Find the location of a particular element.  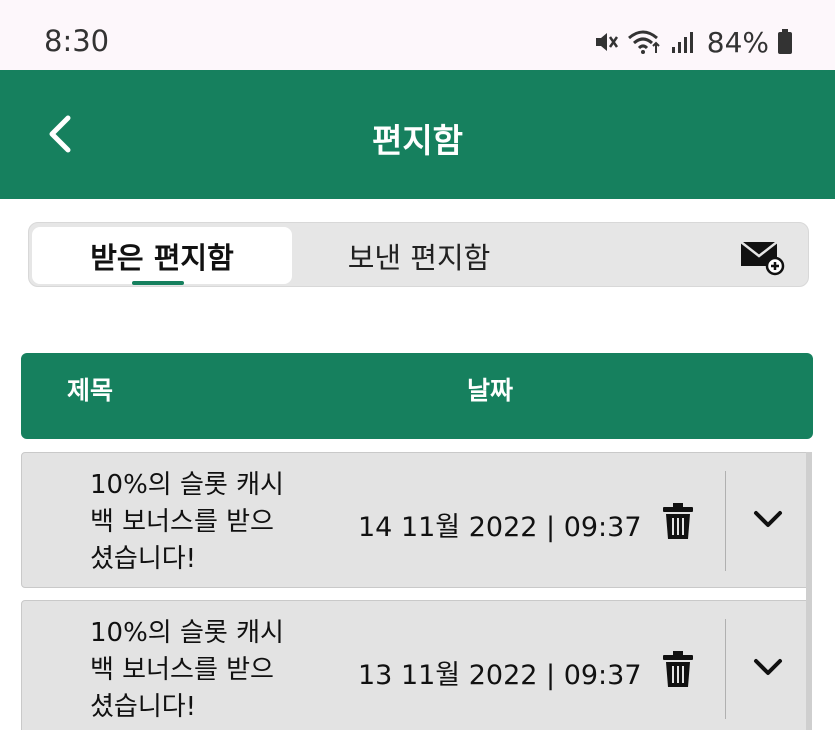

battery-percent: 84% is located at coordinates (737, 42).